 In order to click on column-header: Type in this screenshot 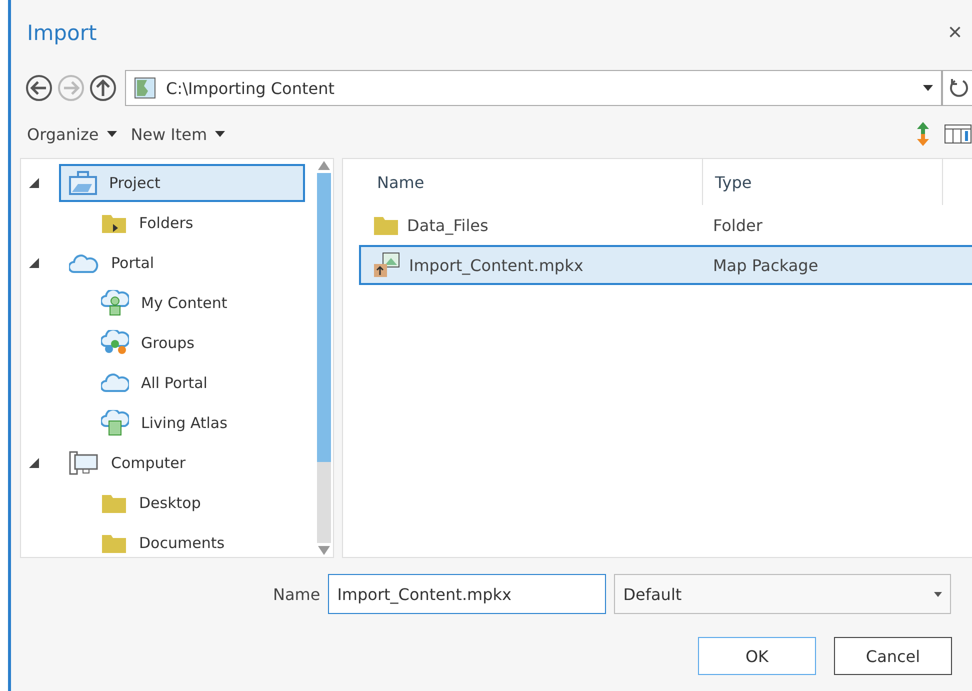, I will do `click(823, 182)`.